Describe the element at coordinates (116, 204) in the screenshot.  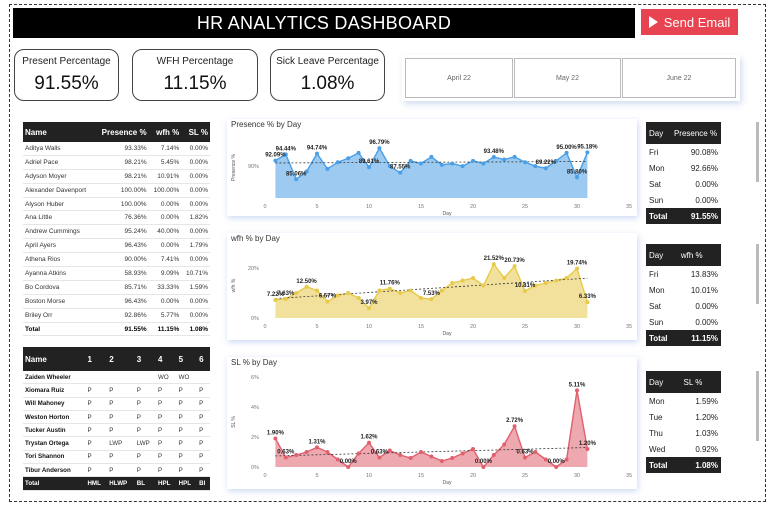
I see `table-row: Alyson Huber 100.00% 0.00% 0.00%` at that location.